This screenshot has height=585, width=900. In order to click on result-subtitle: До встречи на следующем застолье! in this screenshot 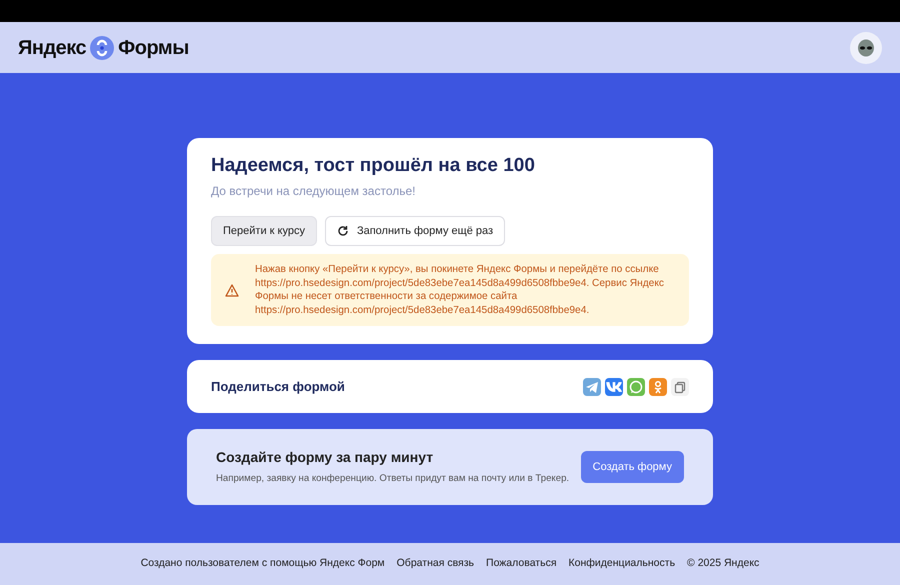, I will do `click(313, 191)`.